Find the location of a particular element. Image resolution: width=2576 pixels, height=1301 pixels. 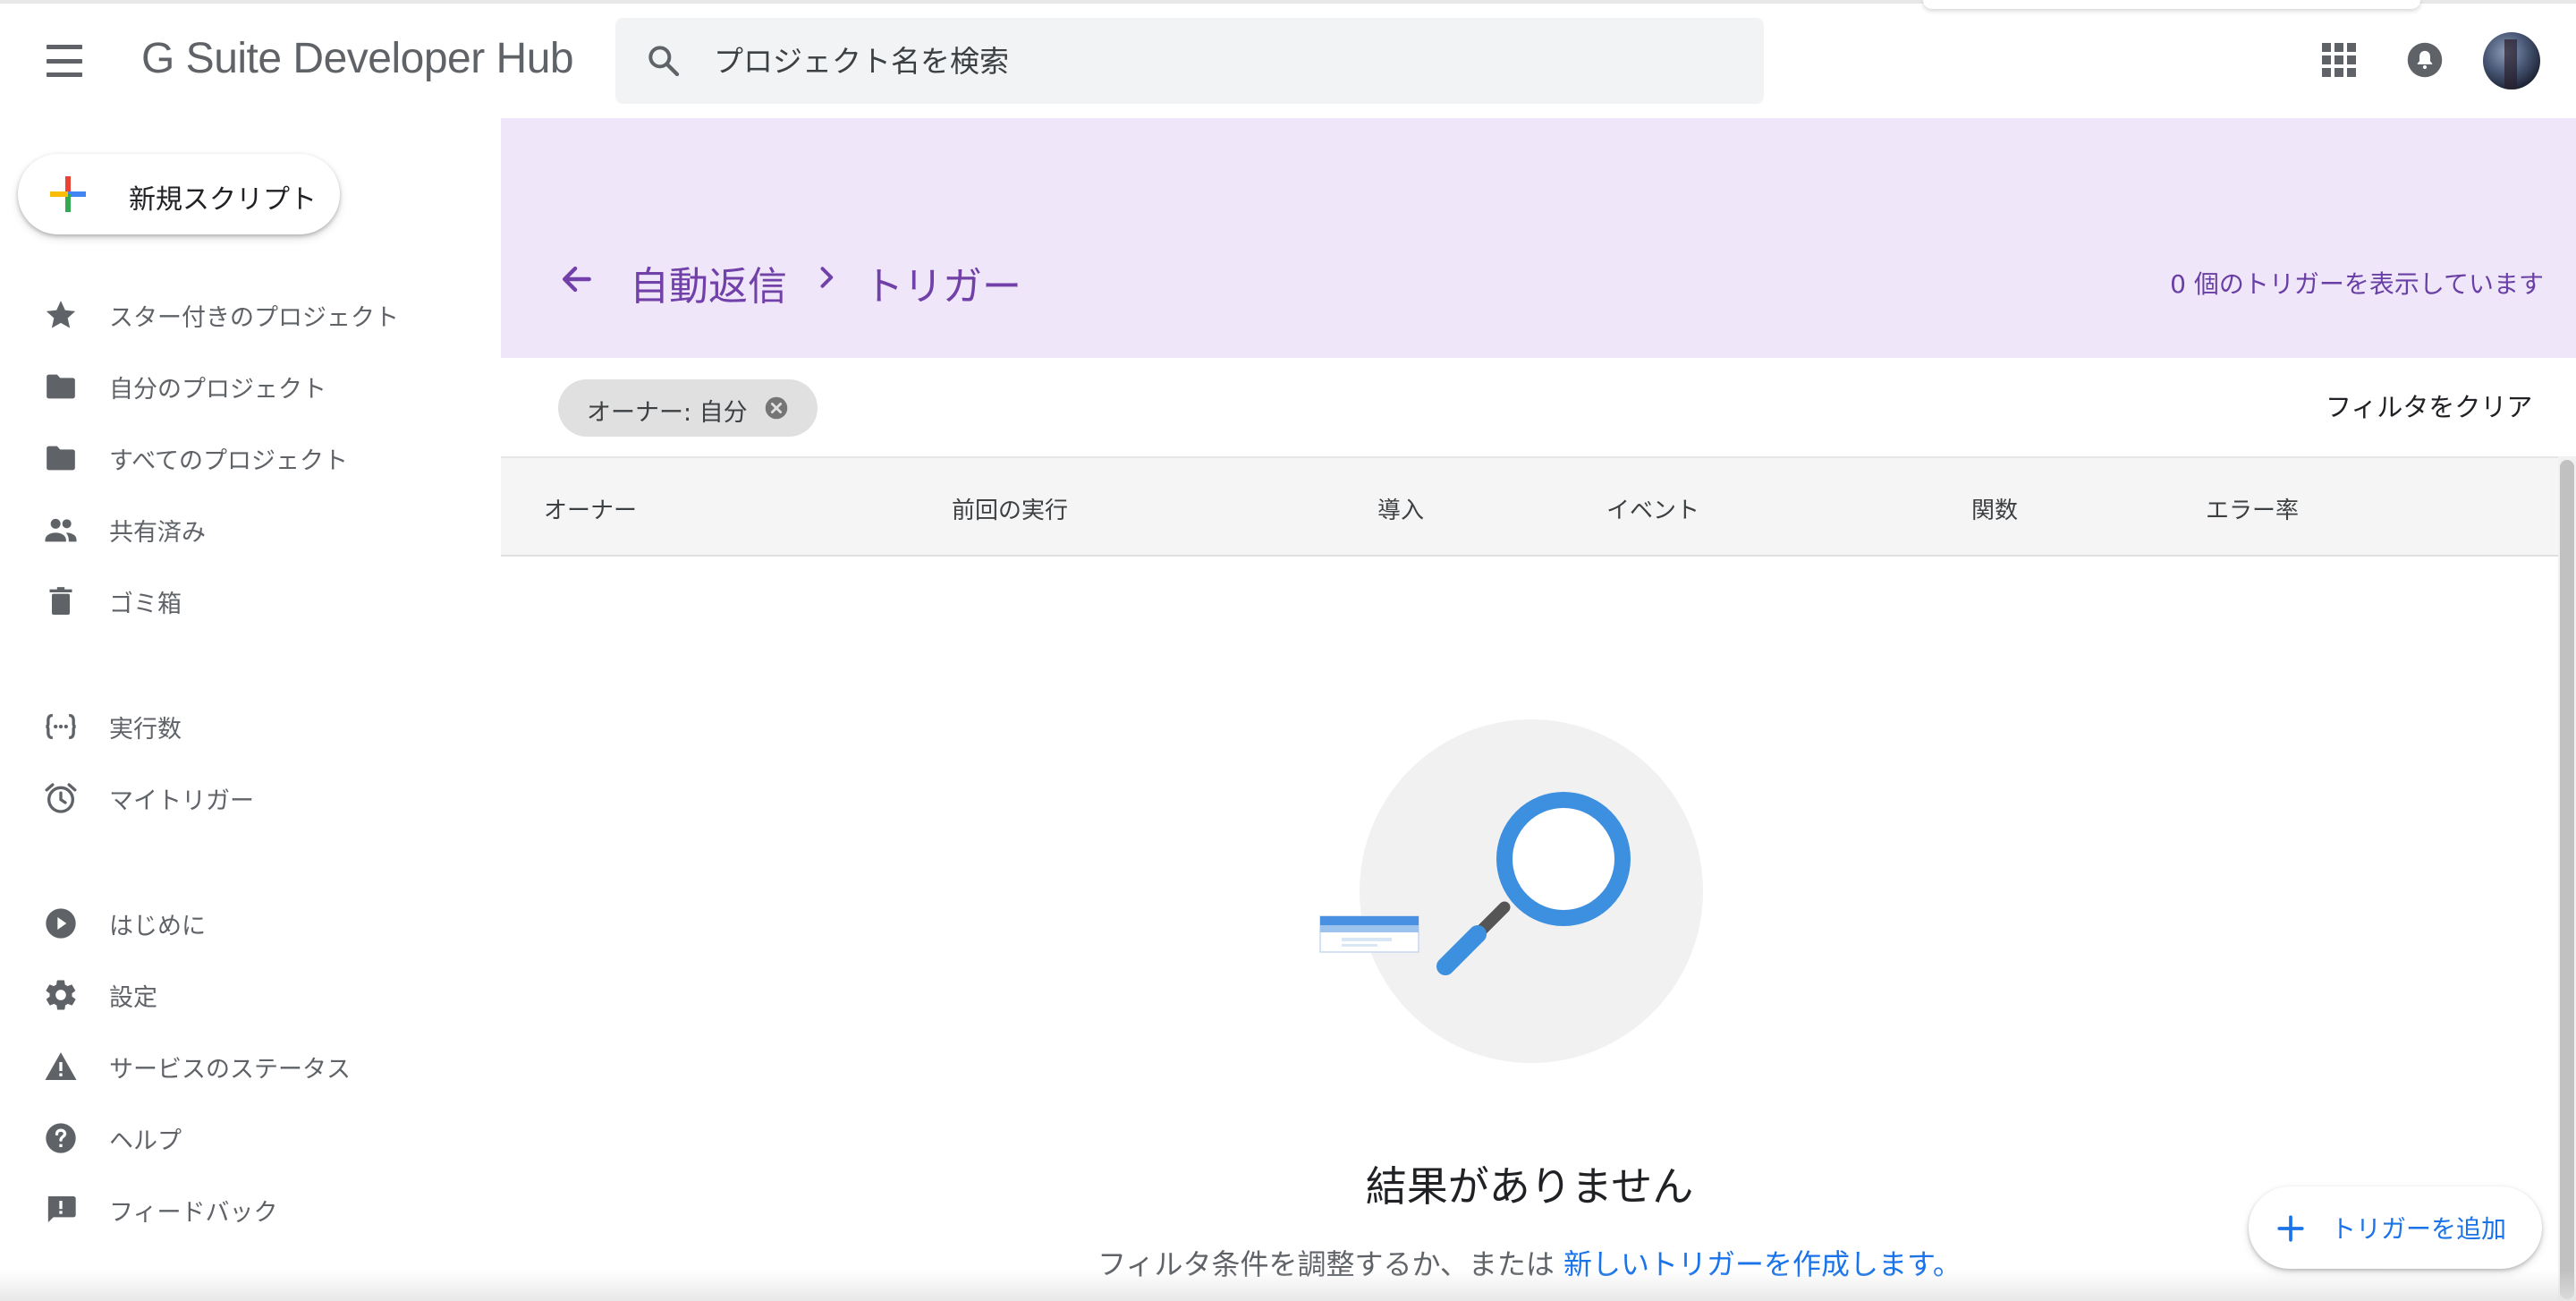

sidebar-item-label: フィードバック is located at coordinates (193, 1213).